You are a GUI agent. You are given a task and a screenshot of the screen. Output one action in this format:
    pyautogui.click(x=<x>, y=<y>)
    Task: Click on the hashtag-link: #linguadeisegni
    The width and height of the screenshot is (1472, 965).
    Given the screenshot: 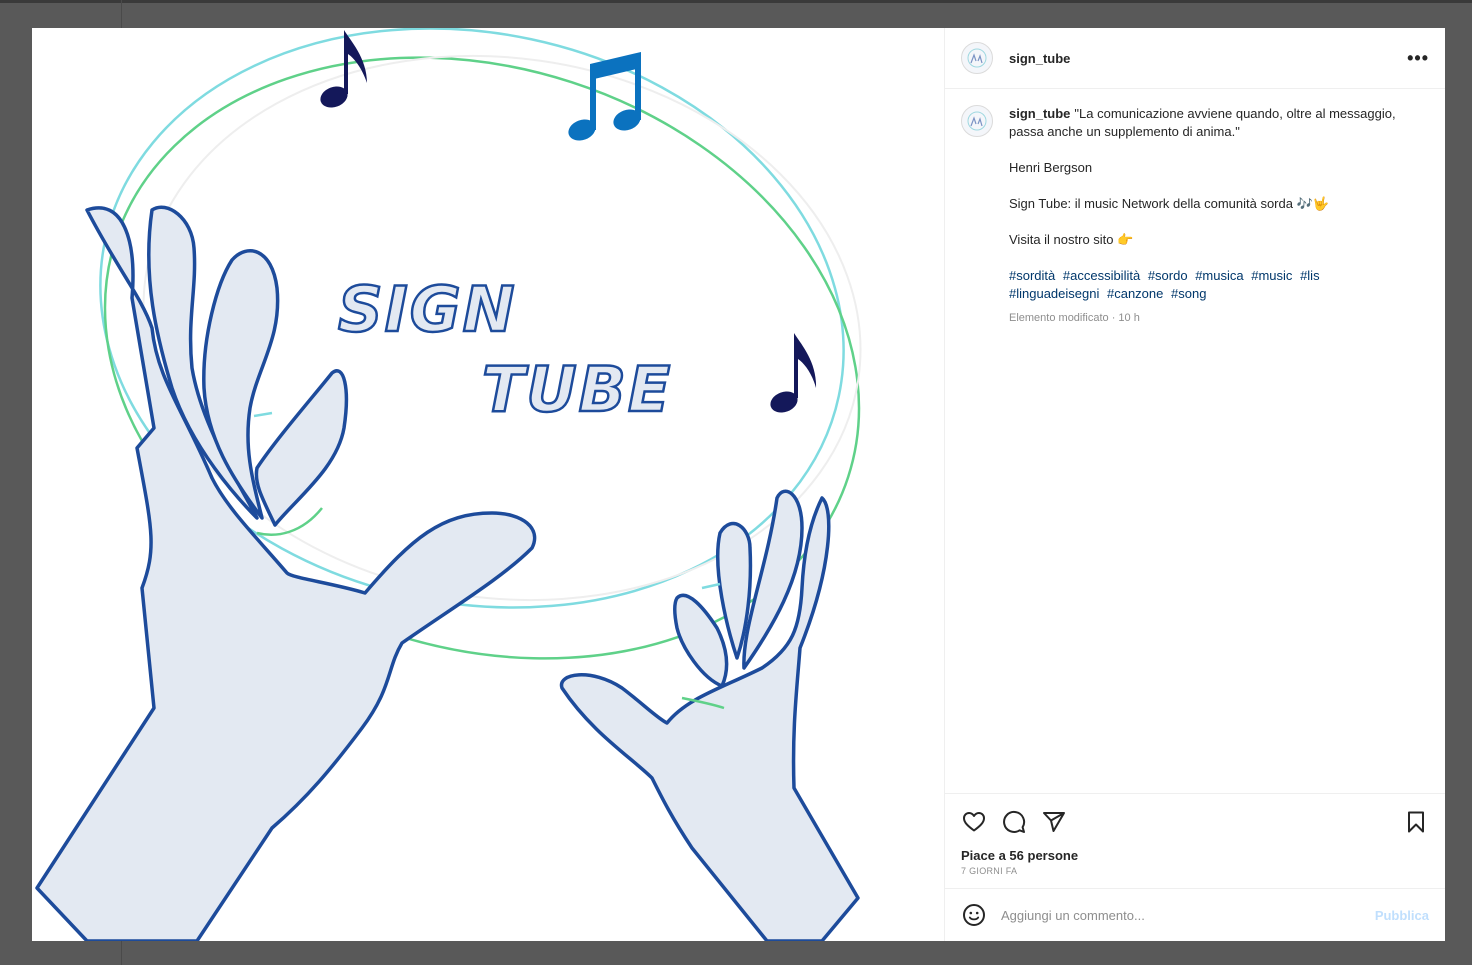 What is the action you would take?
    pyautogui.click(x=1054, y=293)
    